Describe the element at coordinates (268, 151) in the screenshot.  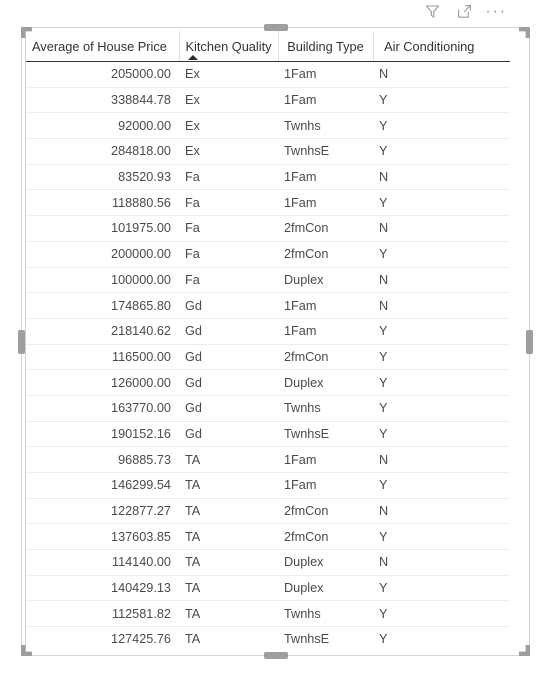
I see `table-row: 284818.00 Ex TwnhsE Y` at that location.